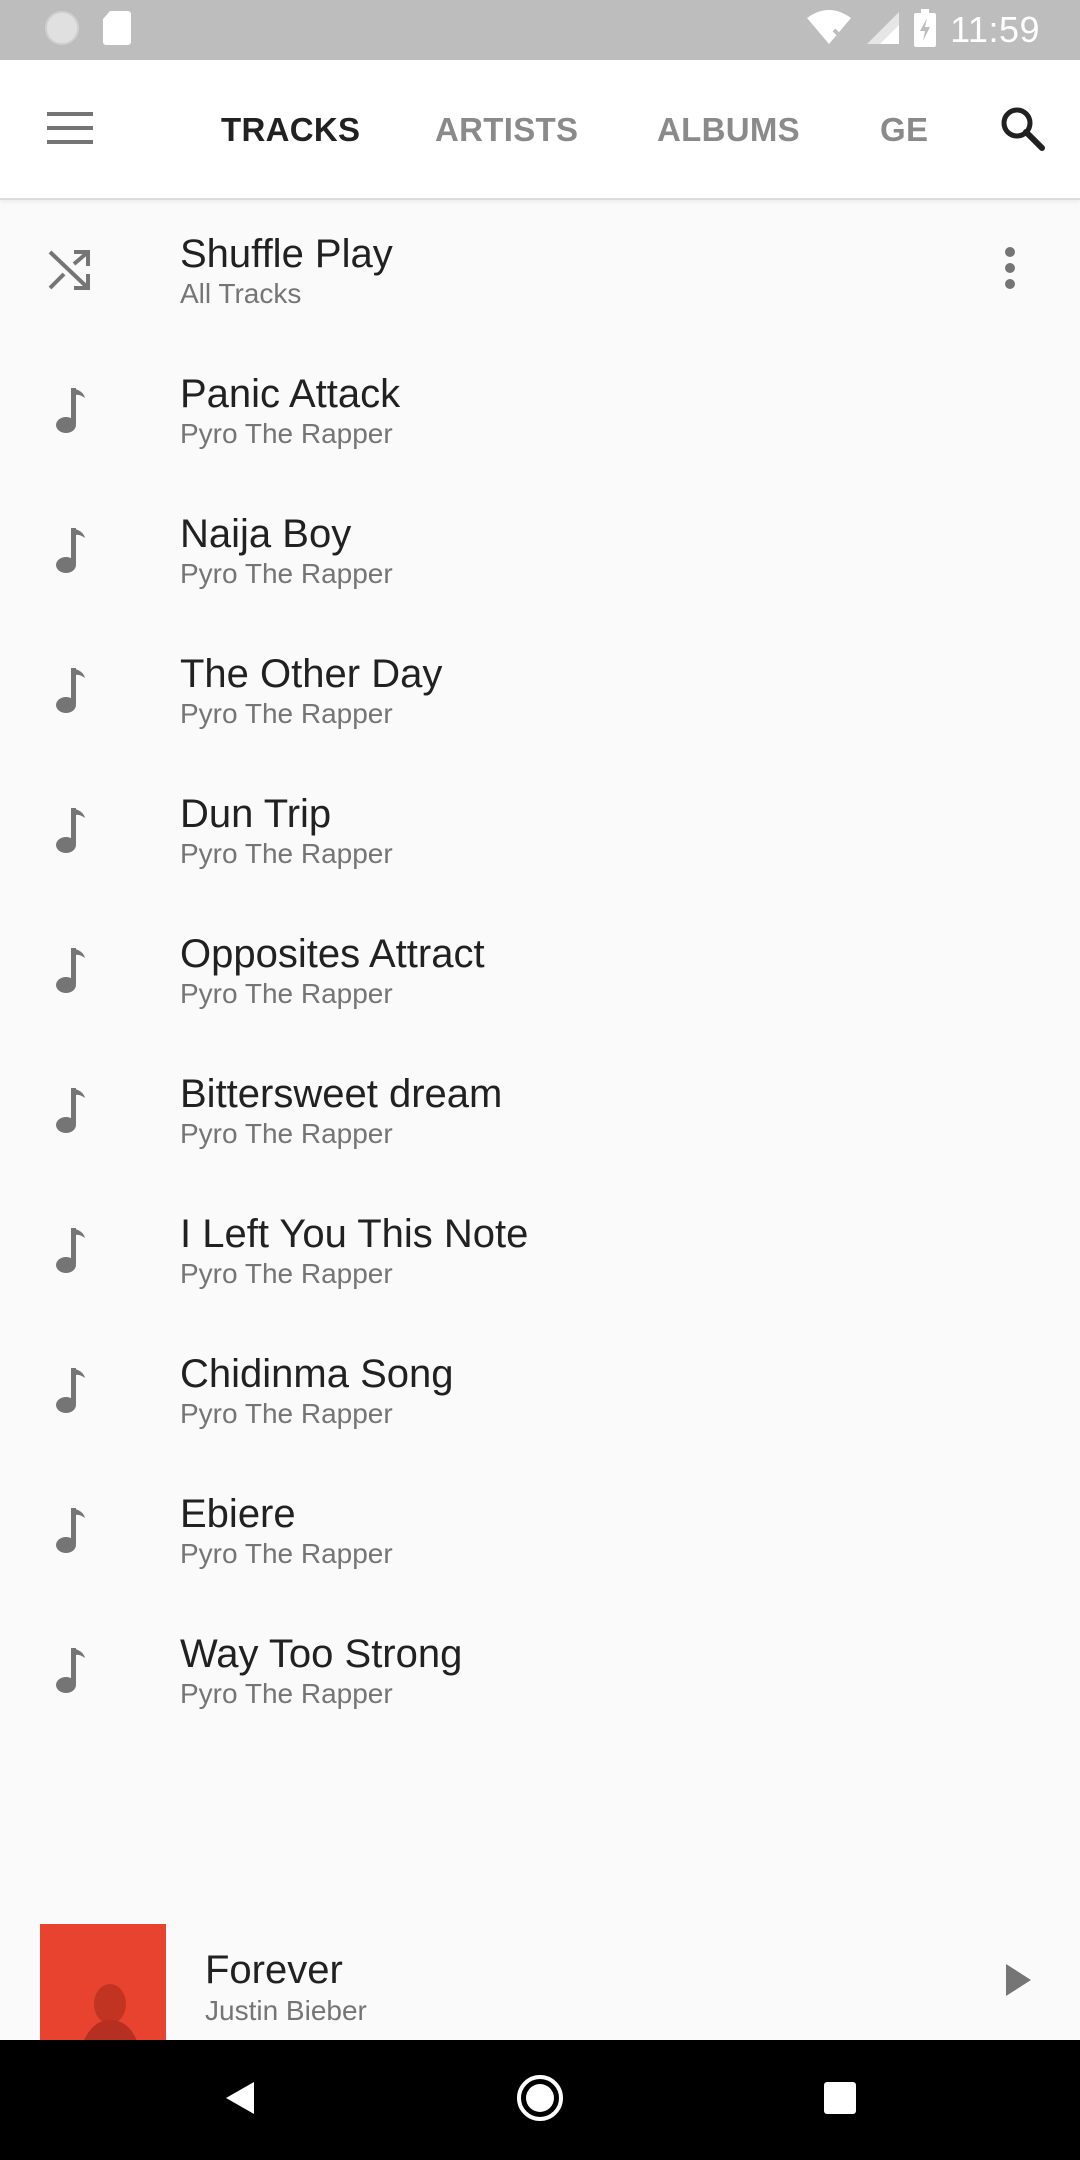 The width and height of the screenshot is (1080, 2160). I want to click on status-right-icons: 11:59, so click(923, 30).